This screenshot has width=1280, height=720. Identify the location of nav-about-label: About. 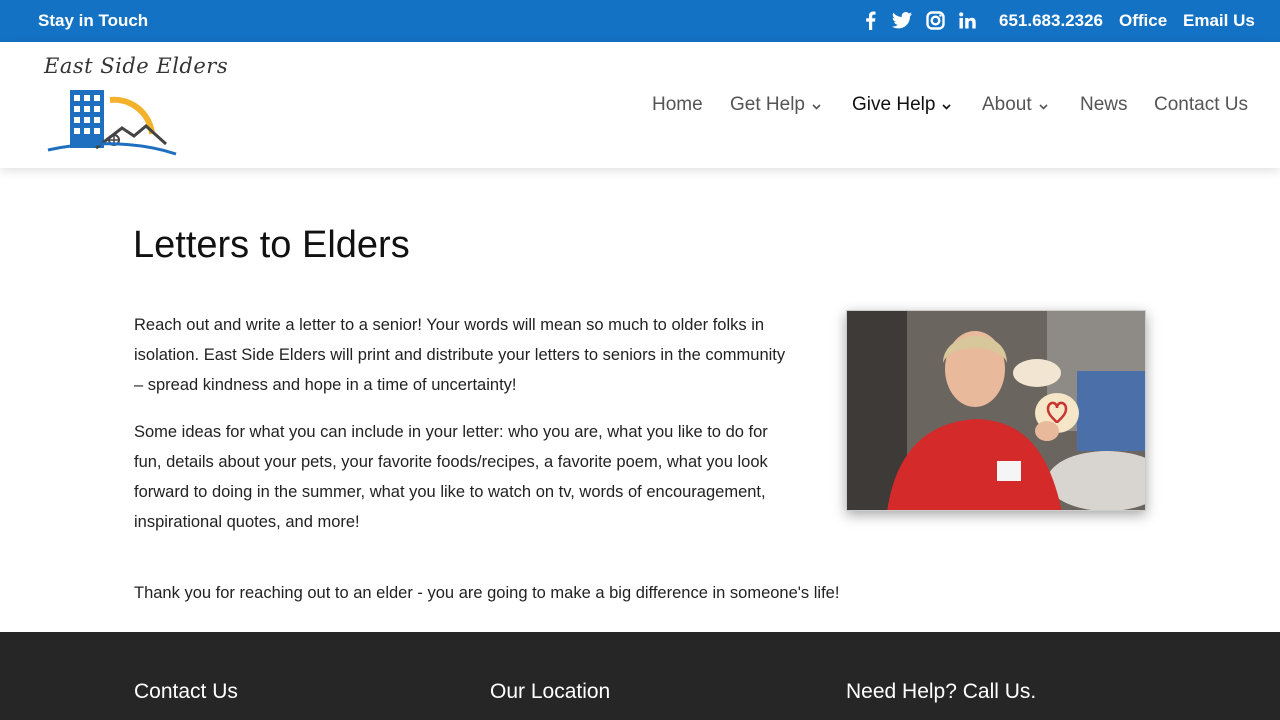
(1007, 104).